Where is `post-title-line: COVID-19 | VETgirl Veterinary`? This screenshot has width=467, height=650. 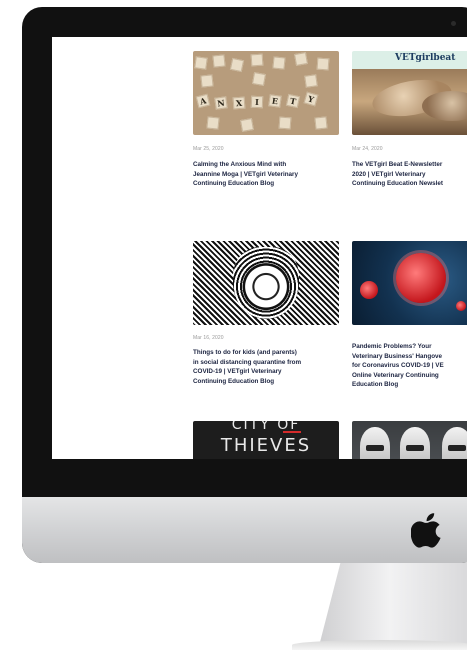 post-title-line: COVID-19 | VETgirl Veterinary is located at coordinates (237, 372).